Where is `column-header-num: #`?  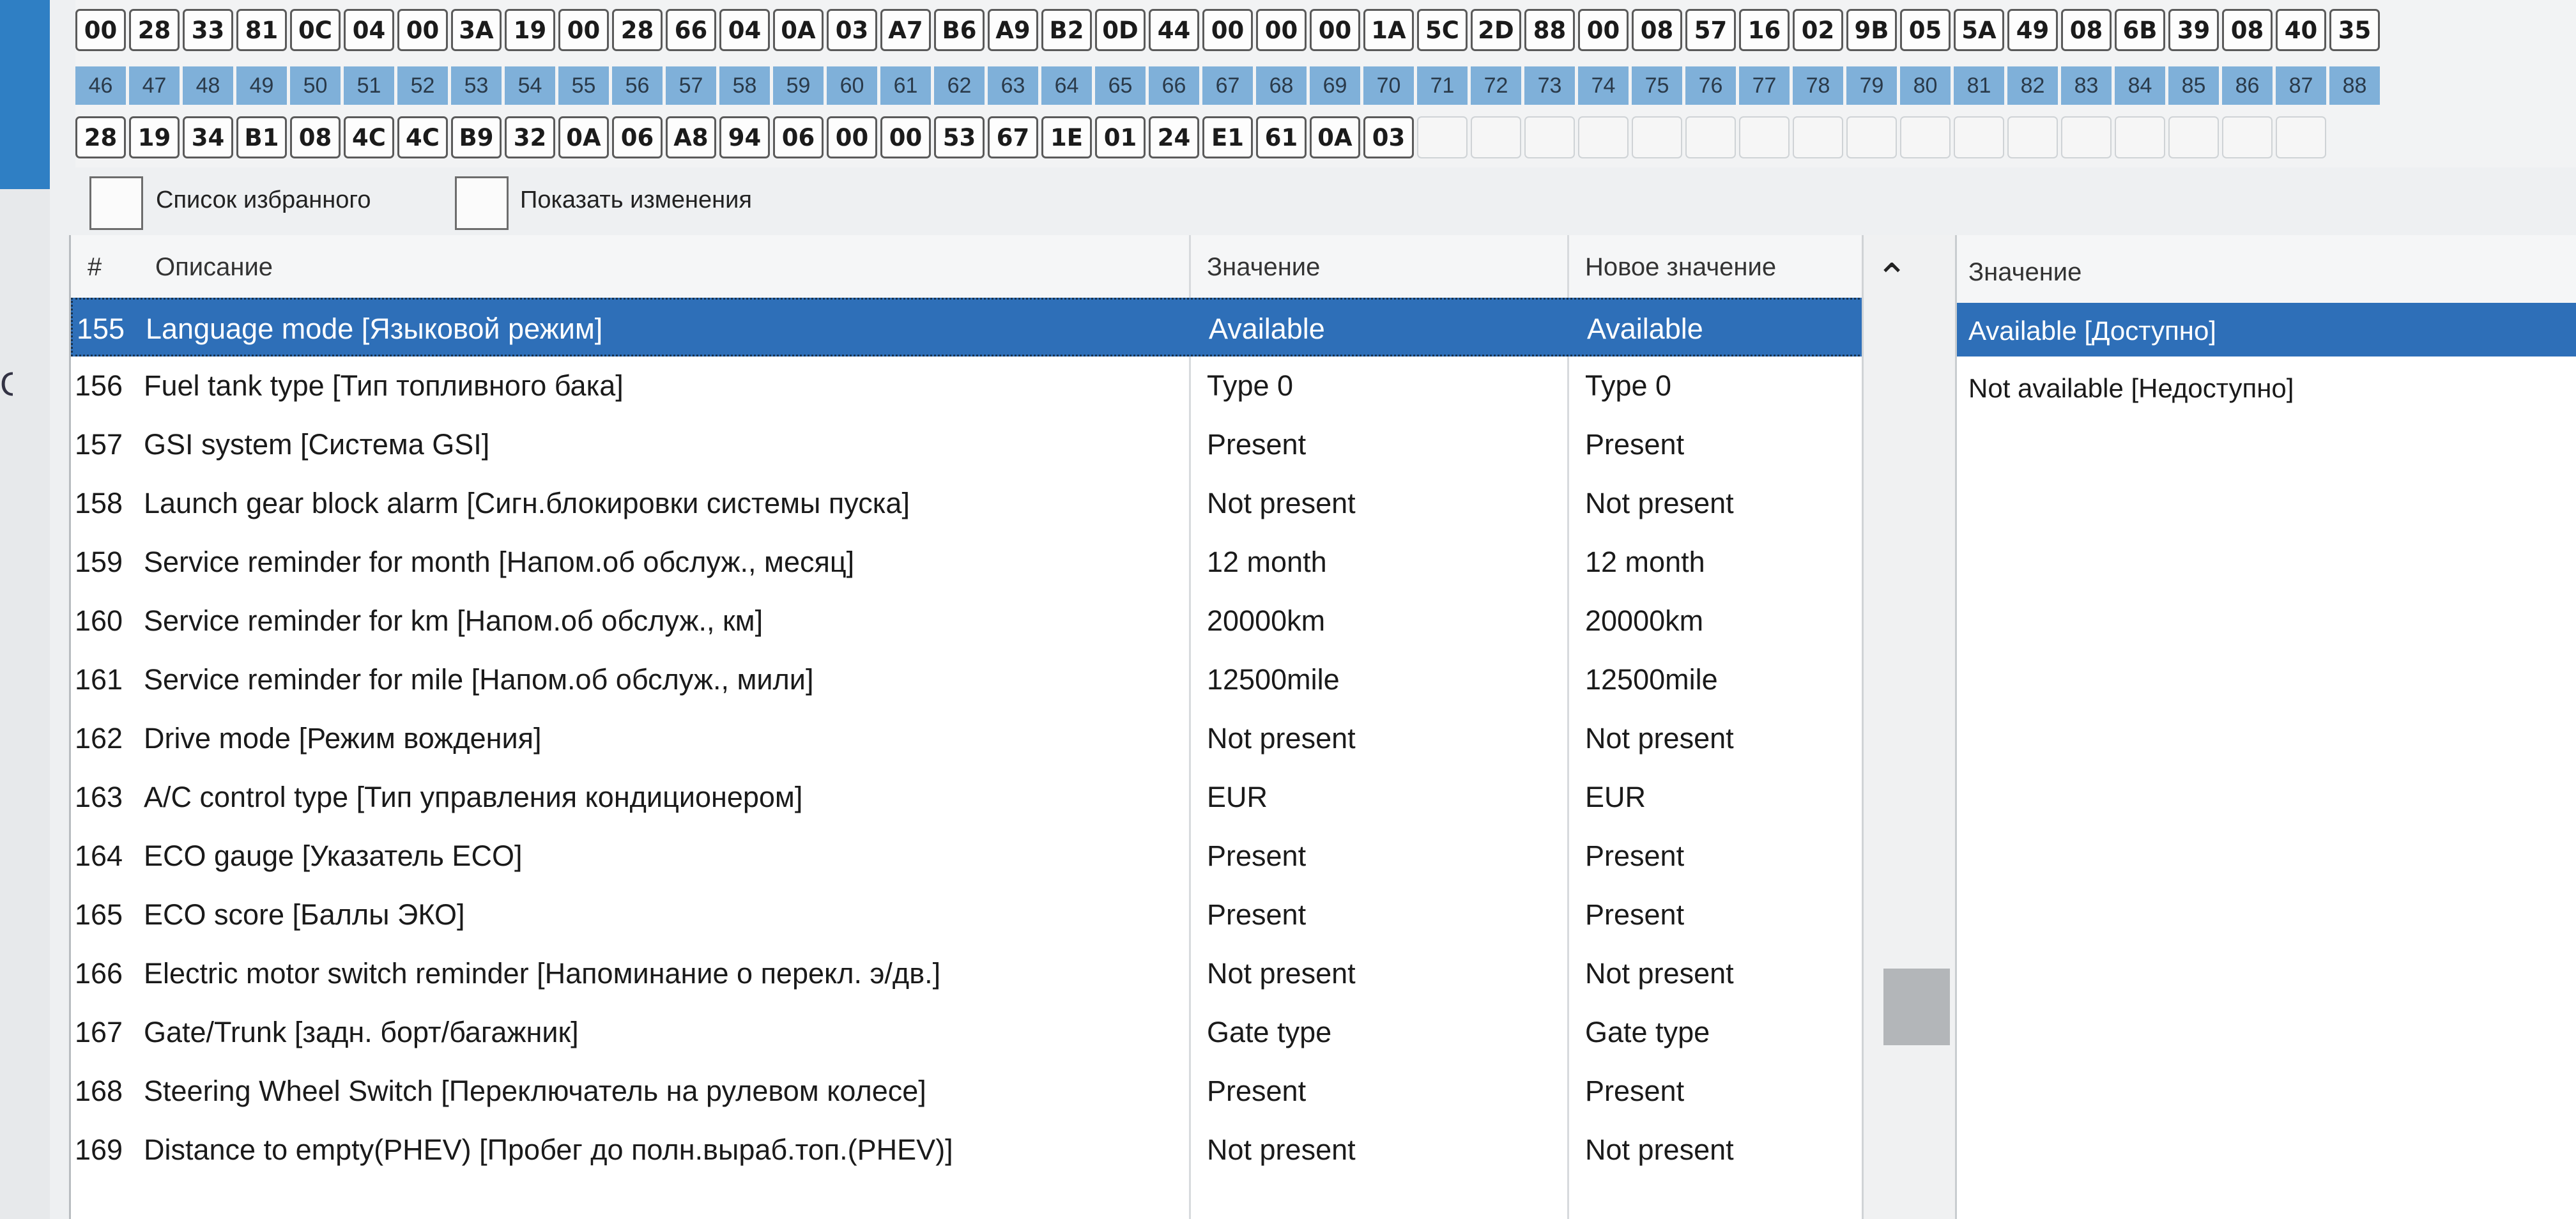 column-header-num: # is located at coordinates (95, 267).